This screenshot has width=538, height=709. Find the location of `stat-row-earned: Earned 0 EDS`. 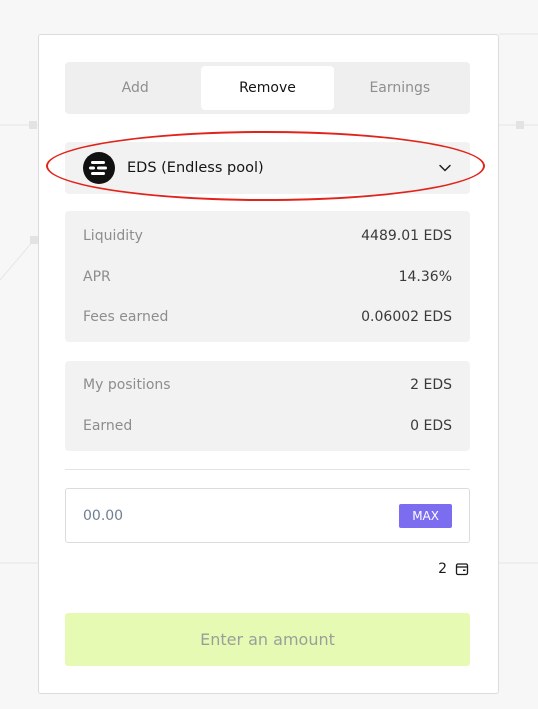

stat-row-earned: Earned 0 EDS is located at coordinates (267, 426).